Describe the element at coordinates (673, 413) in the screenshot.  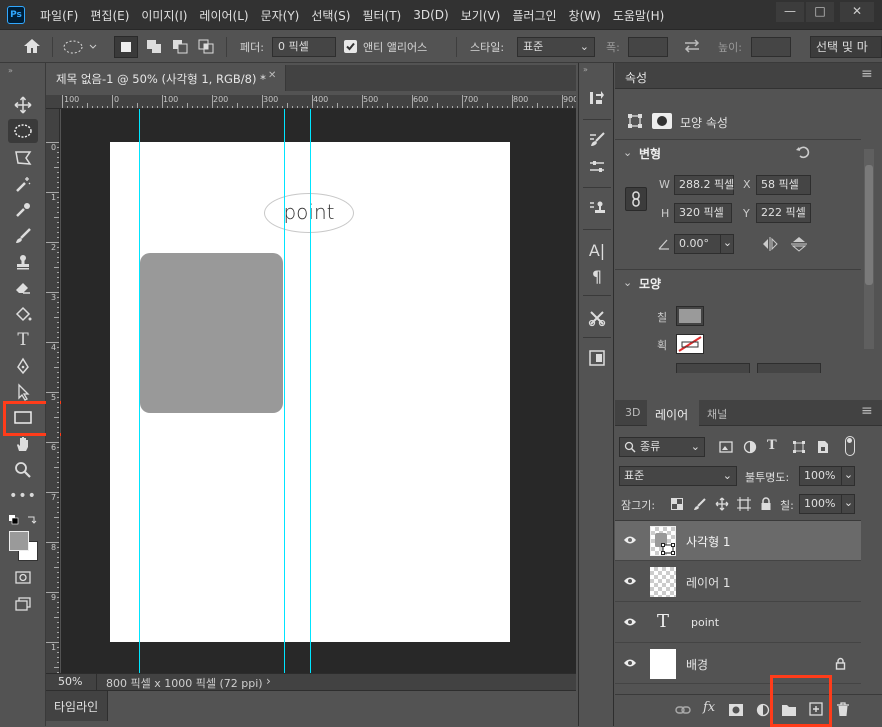
I see `tab-layers: 레이어` at that location.